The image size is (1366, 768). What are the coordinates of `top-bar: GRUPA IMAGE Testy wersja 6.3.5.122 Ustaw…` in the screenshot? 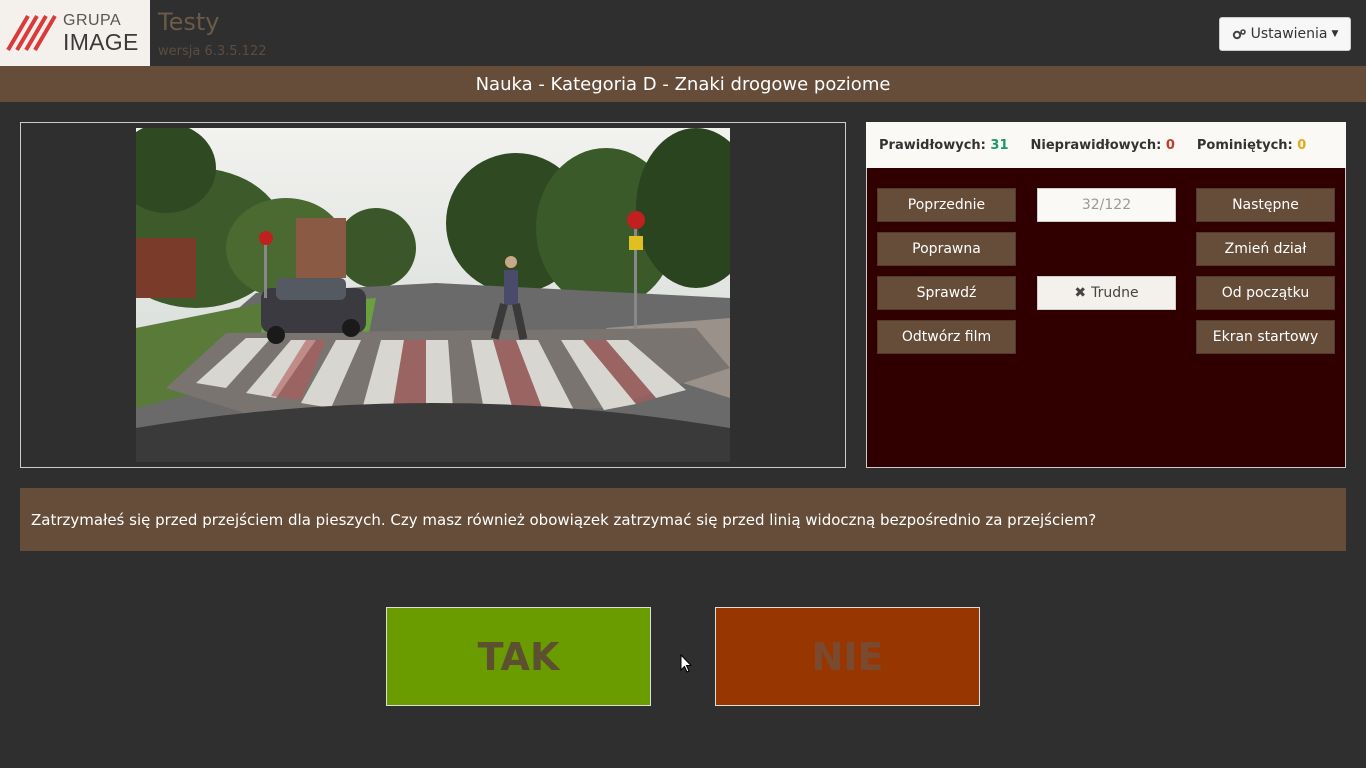 It's located at (683, 33).